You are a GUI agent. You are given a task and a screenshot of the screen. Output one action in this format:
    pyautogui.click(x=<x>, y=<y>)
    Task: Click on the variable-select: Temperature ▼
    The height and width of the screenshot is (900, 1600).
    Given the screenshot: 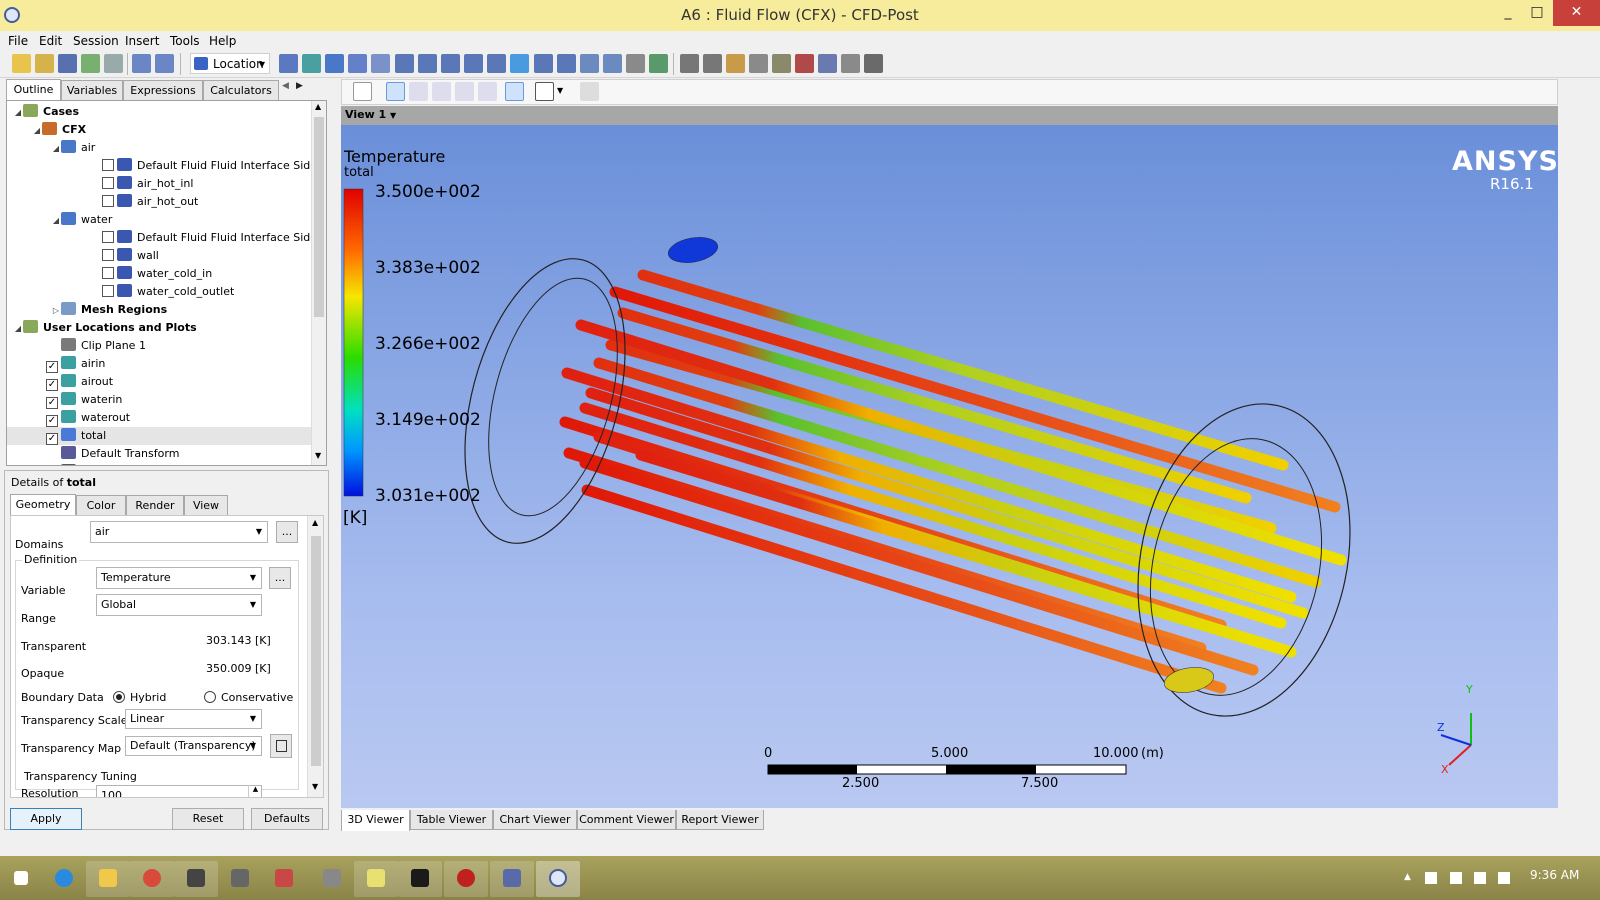 What is the action you would take?
    pyautogui.click(x=179, y=578)
    